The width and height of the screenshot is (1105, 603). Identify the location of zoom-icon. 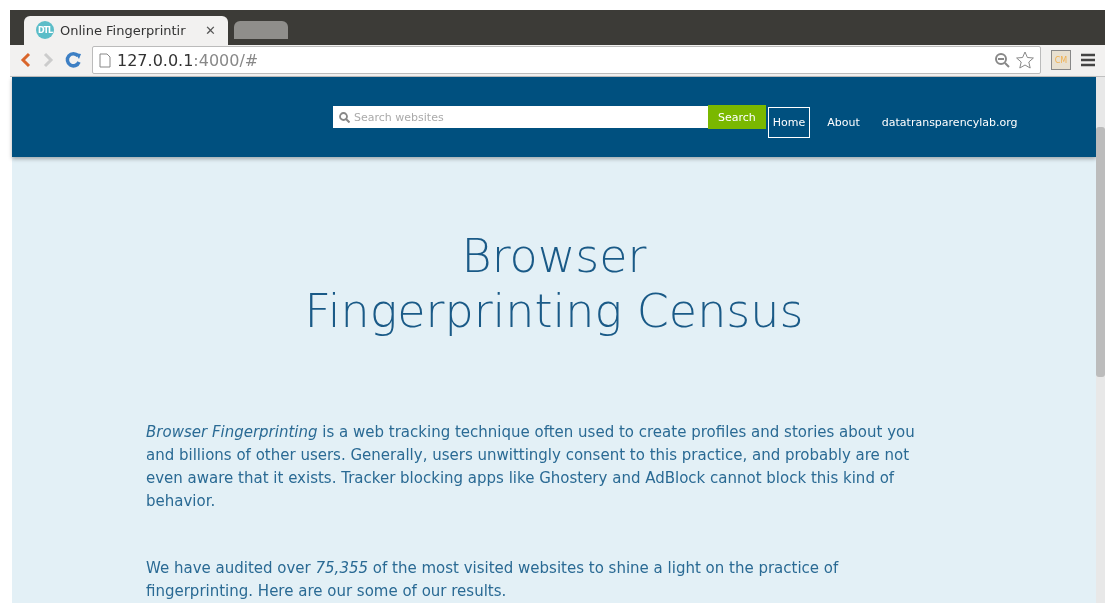
(1002, 60).